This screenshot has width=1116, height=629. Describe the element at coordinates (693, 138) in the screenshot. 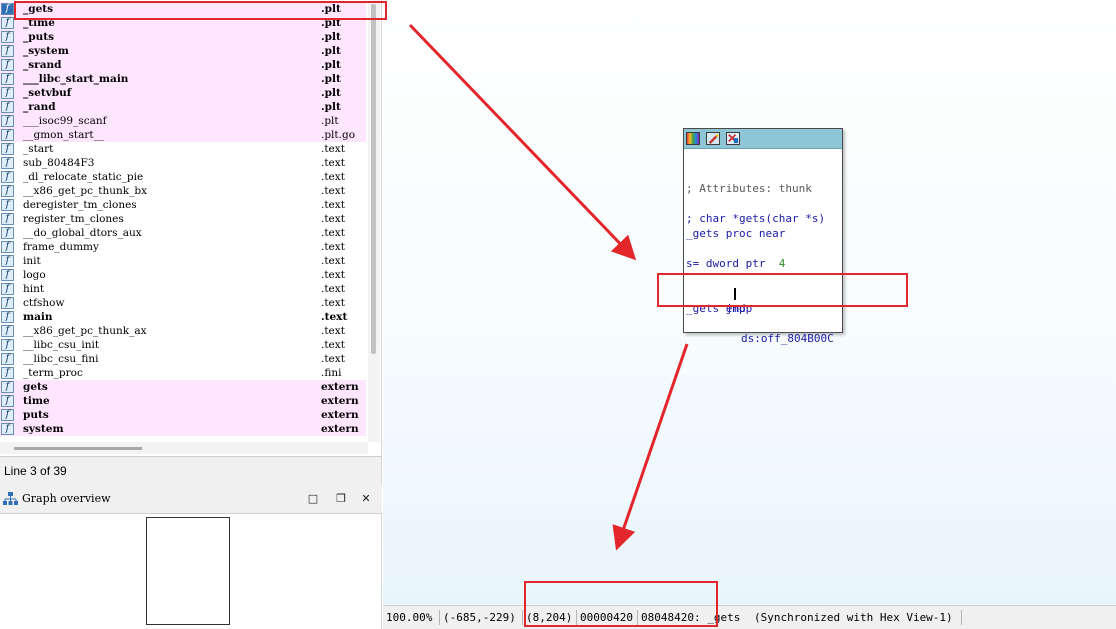

I see `node-color-icon` at that location.